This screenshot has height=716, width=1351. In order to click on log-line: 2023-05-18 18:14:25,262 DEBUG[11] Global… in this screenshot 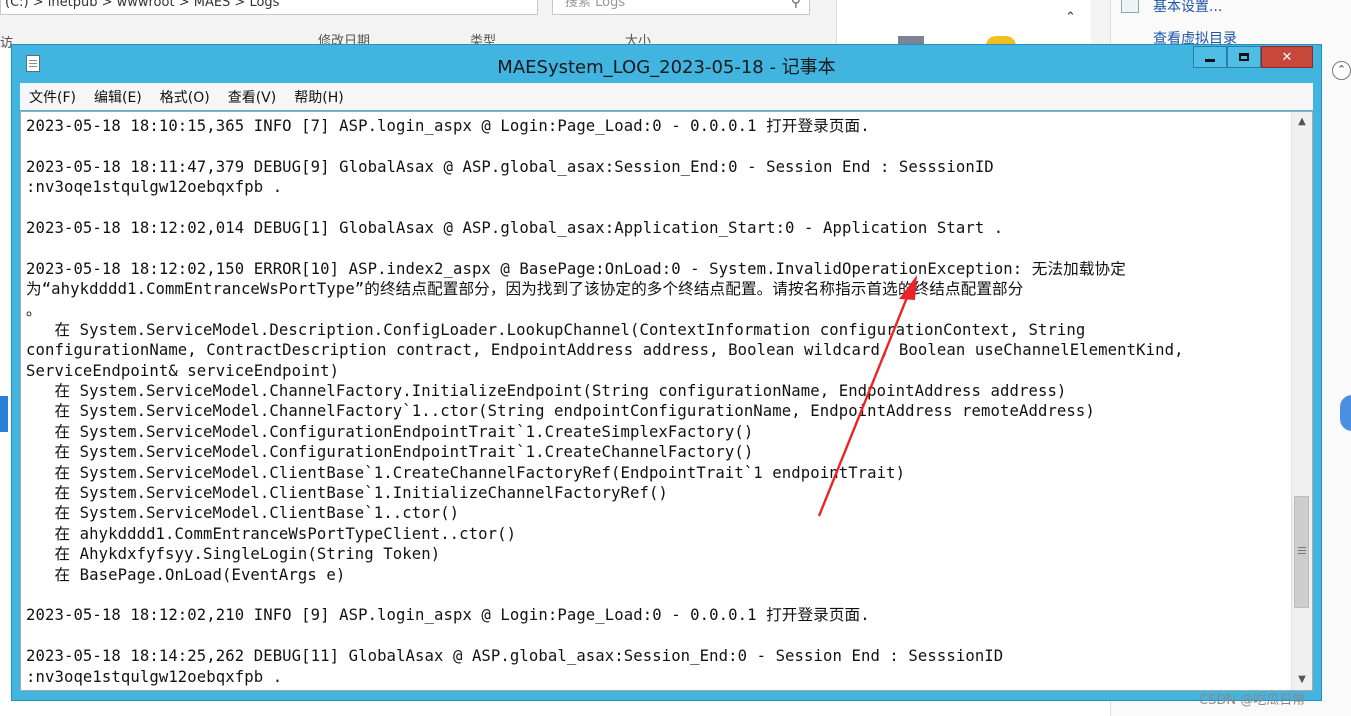, I will do `click(515, 656)`.